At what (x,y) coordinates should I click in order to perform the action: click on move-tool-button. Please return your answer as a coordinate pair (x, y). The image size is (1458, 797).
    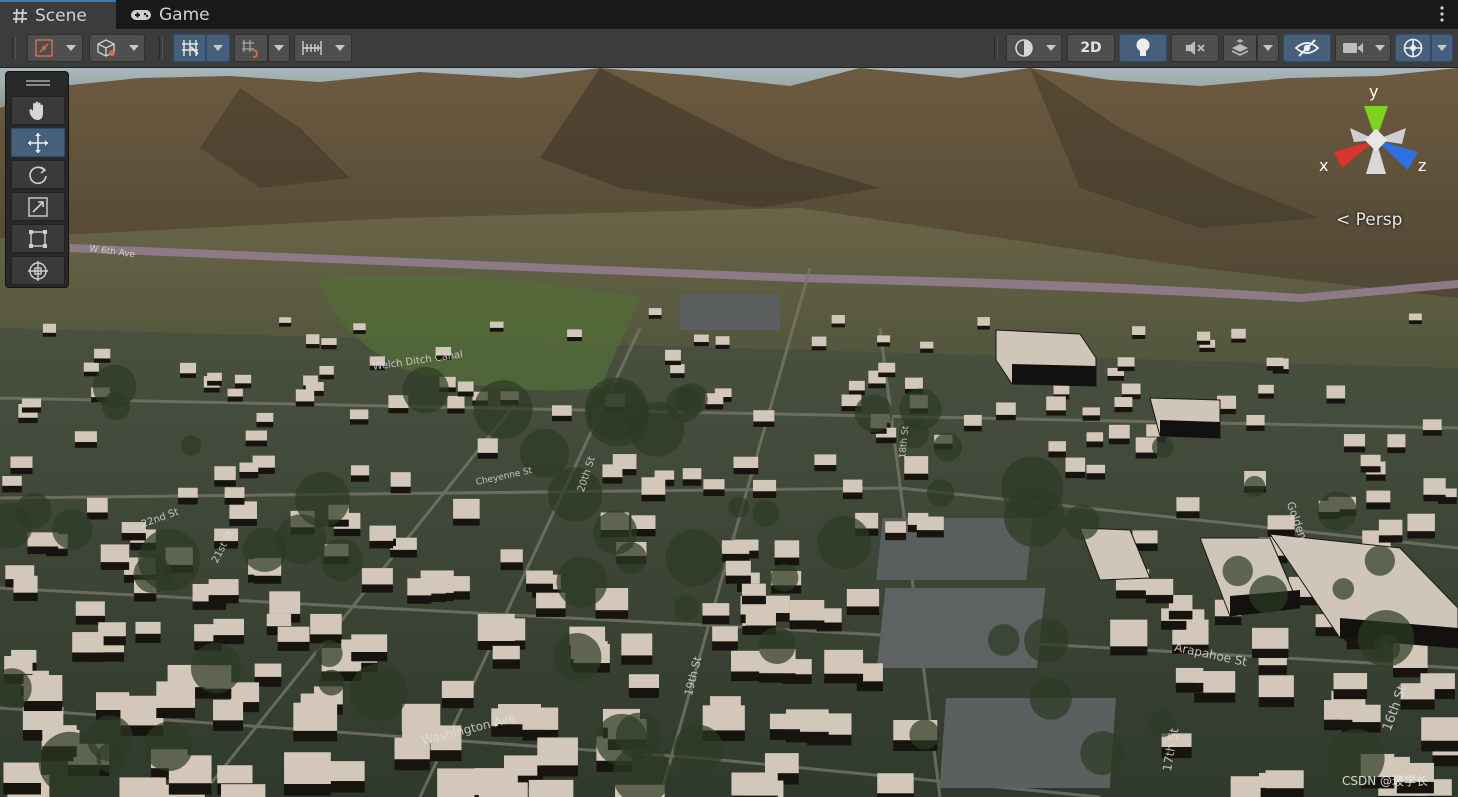
    Looking at the image, I should click on (38, 142).